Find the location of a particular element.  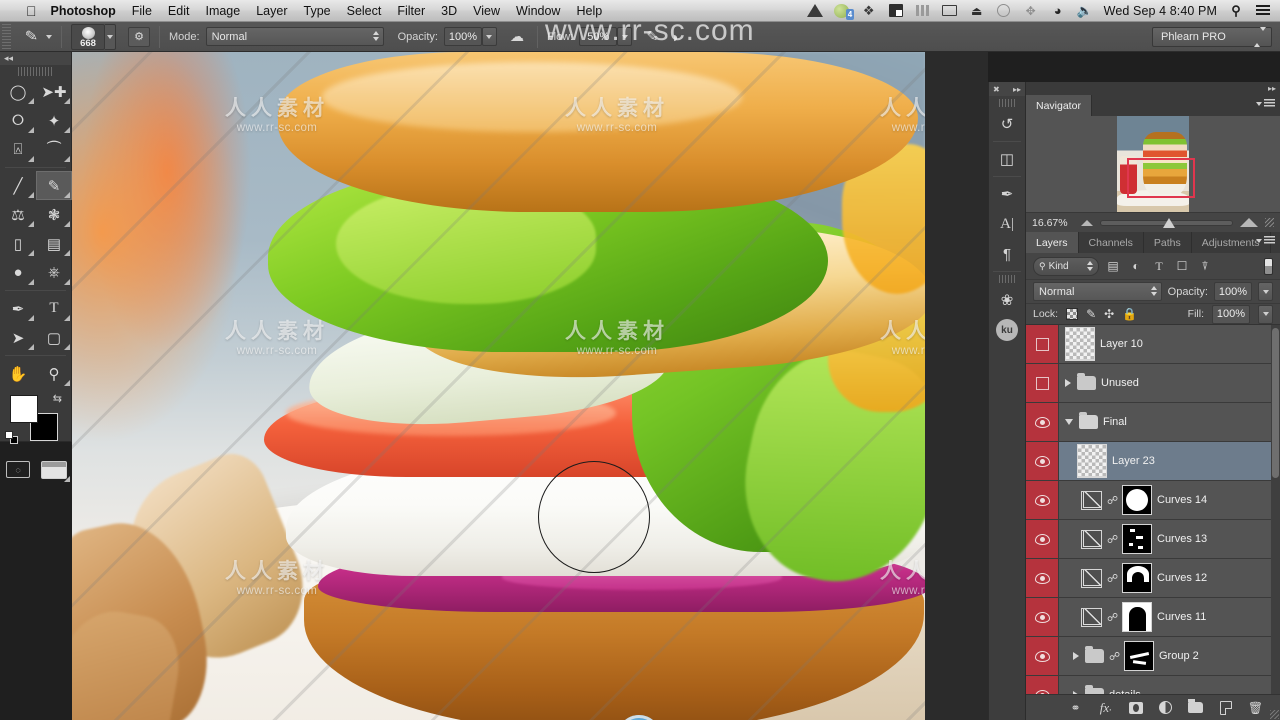

menu-item-layer: Layer is located at coordinates (271, 11).